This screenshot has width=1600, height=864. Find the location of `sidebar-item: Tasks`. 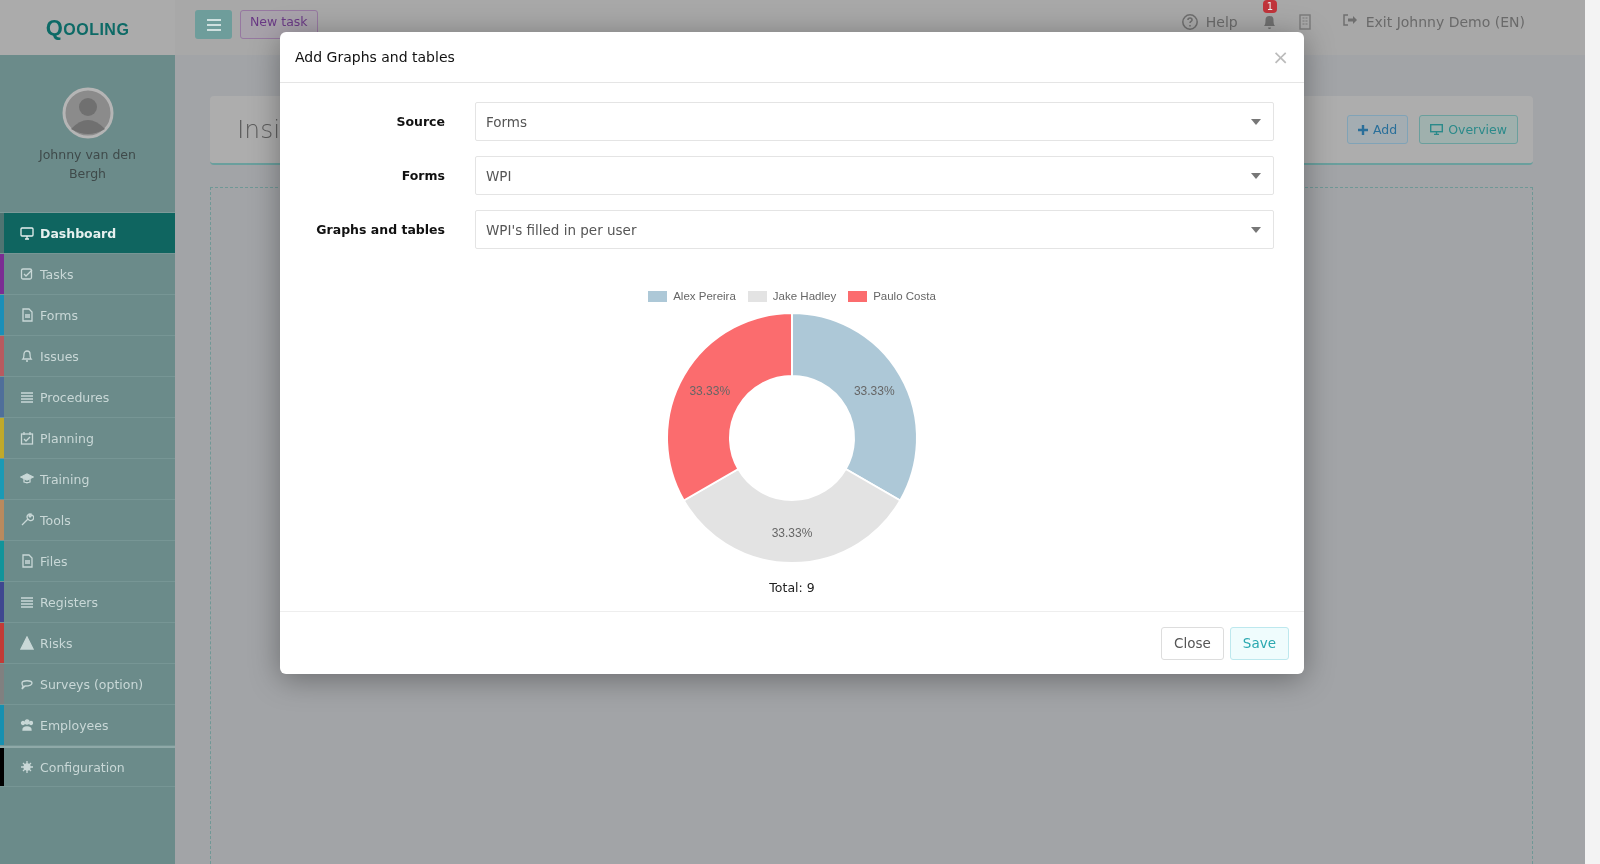

sidebar-item: Tasks is located at coordinates (87, 274).